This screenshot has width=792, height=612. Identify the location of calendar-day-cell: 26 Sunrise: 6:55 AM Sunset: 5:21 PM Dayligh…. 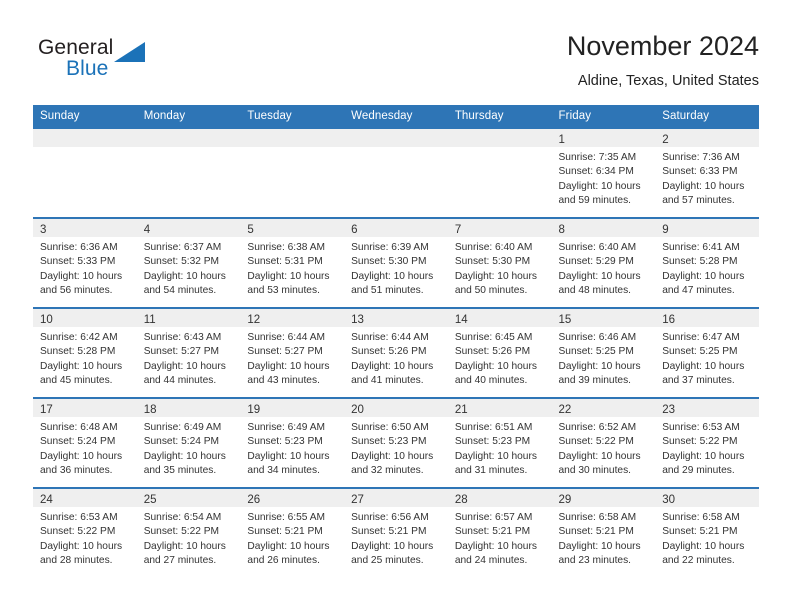
(292, 532).